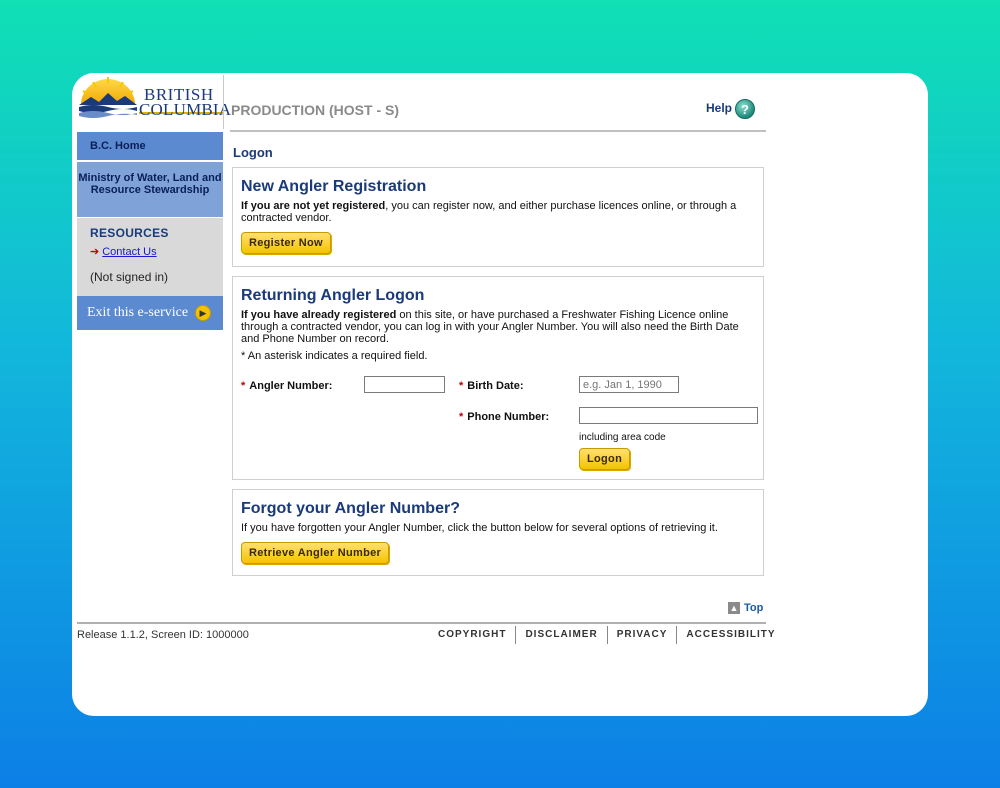 The image size is (1000, 788). I want to click on play-arrow-icon: ▶, so click(203, 313).